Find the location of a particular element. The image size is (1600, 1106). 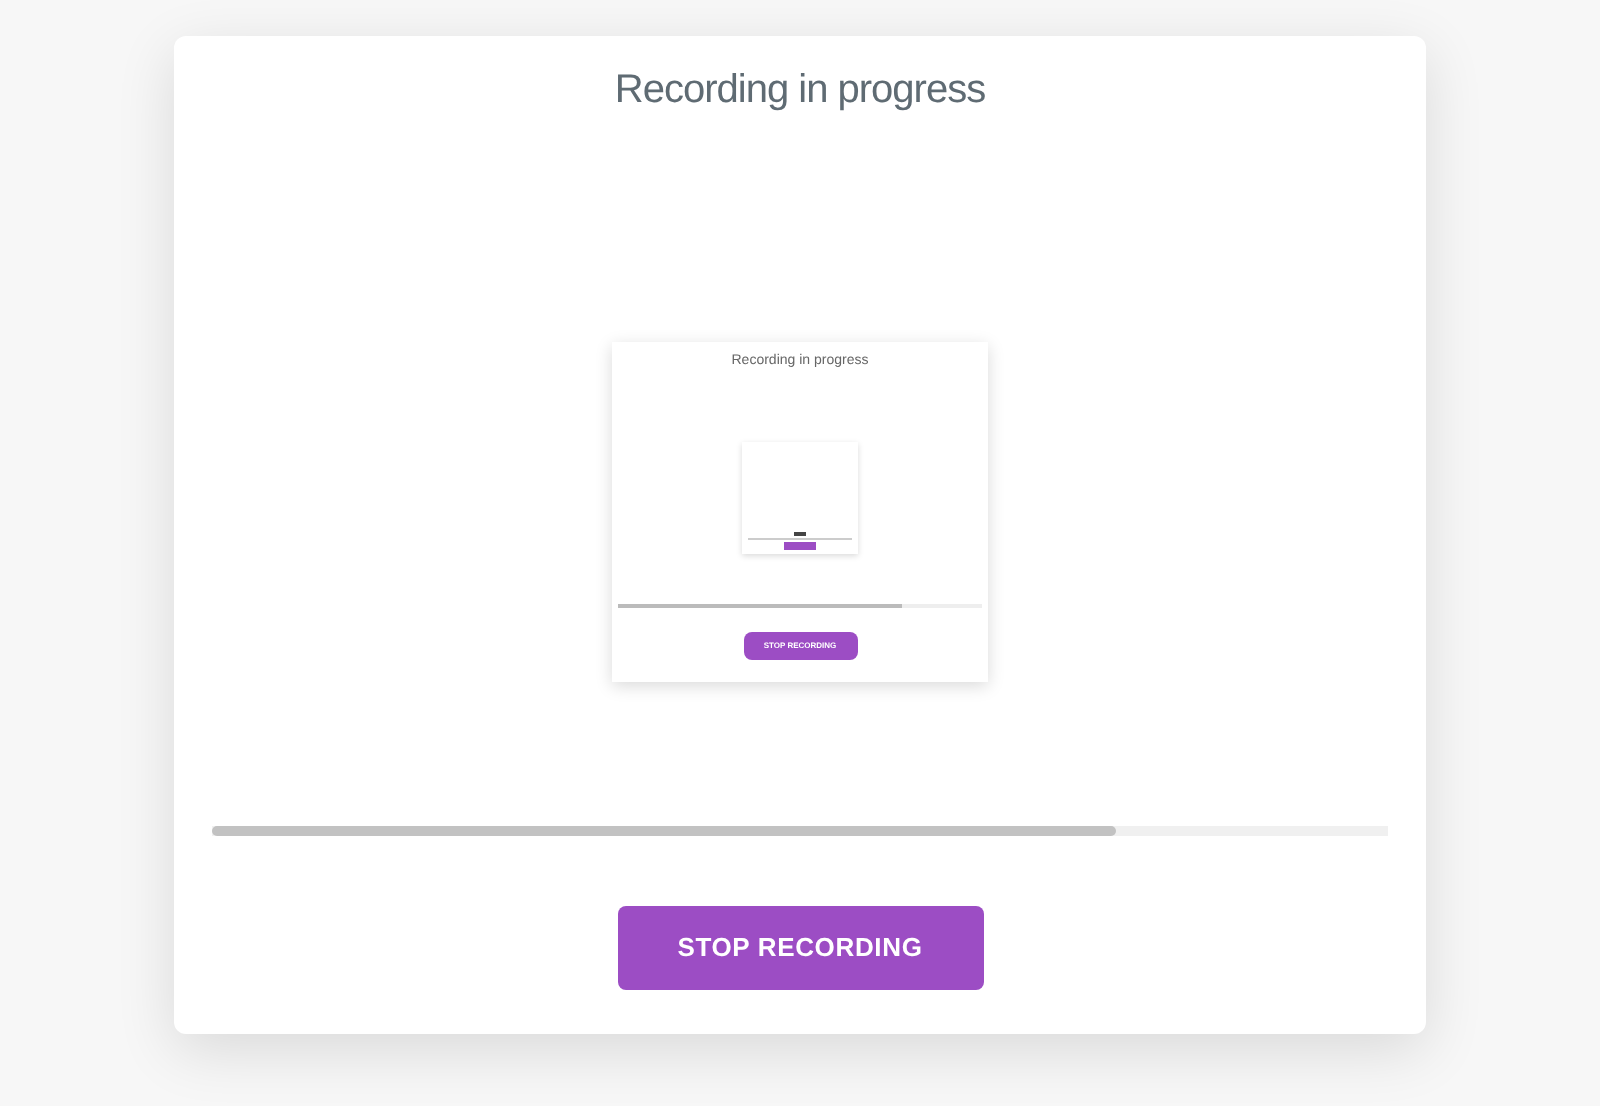

nested-preview-drawing is located at coordinates (800, 497).